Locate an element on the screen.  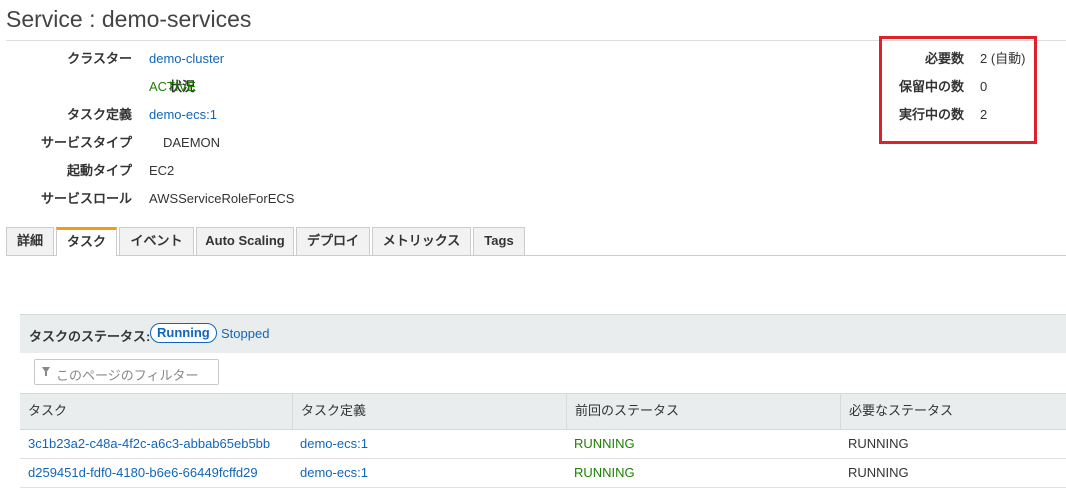
tasks-table-header: タスク タスク定義 前回のステータス 必要なステータス is located at coordinates (543, 411).